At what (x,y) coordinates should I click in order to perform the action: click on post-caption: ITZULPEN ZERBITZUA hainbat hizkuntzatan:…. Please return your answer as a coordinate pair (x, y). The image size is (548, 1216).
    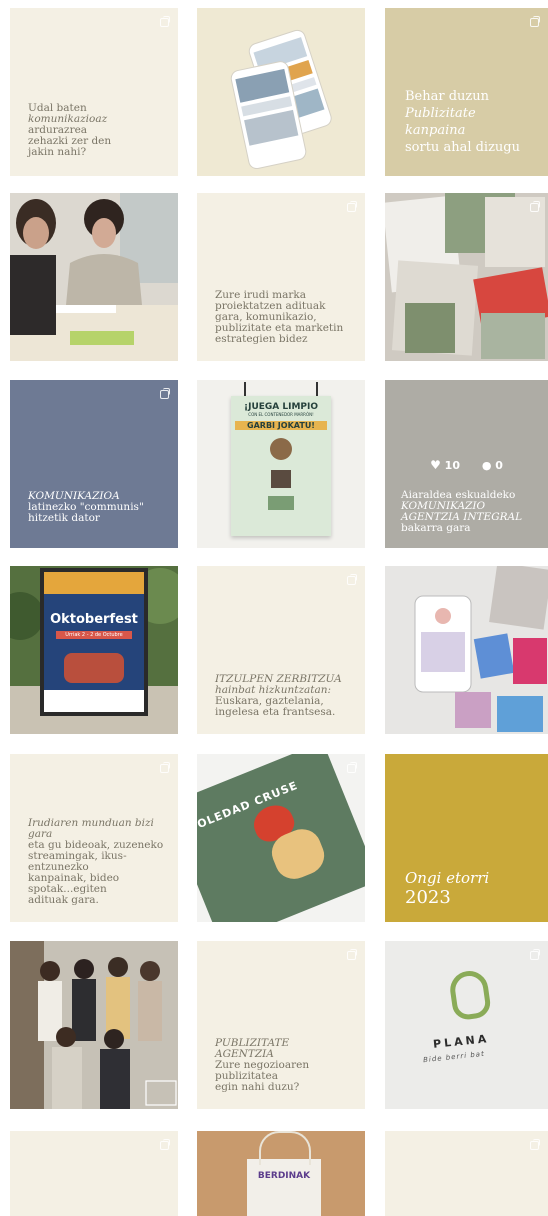
    Looking at the image, I should click on (283, 696).